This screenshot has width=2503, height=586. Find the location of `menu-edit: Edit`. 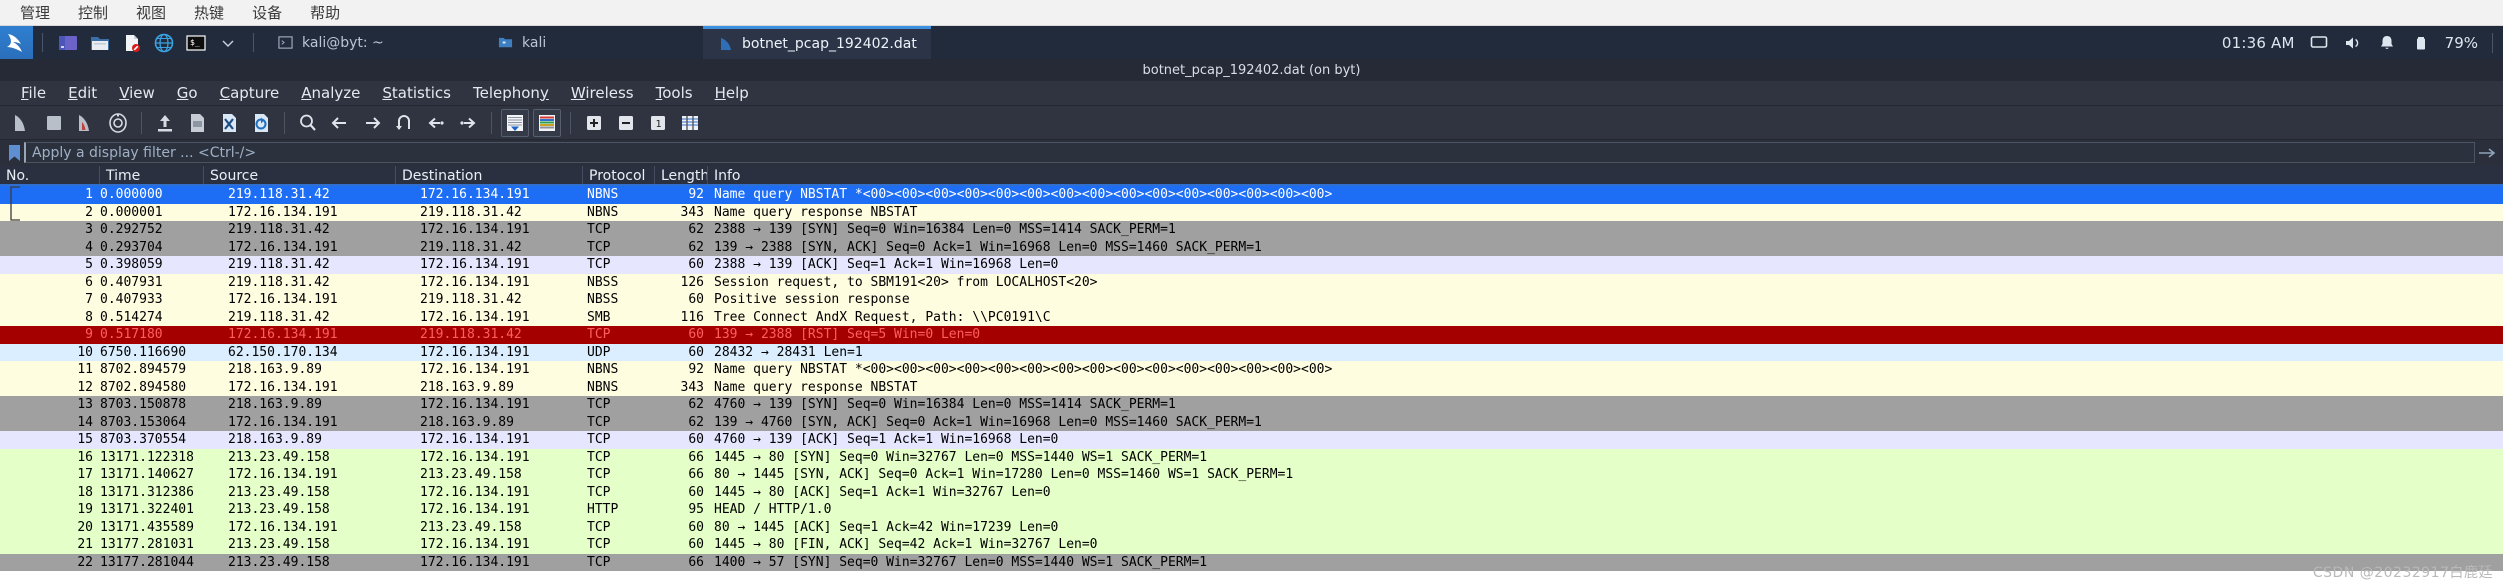

menu-edit: Edit is located at coordinates (82, 93).